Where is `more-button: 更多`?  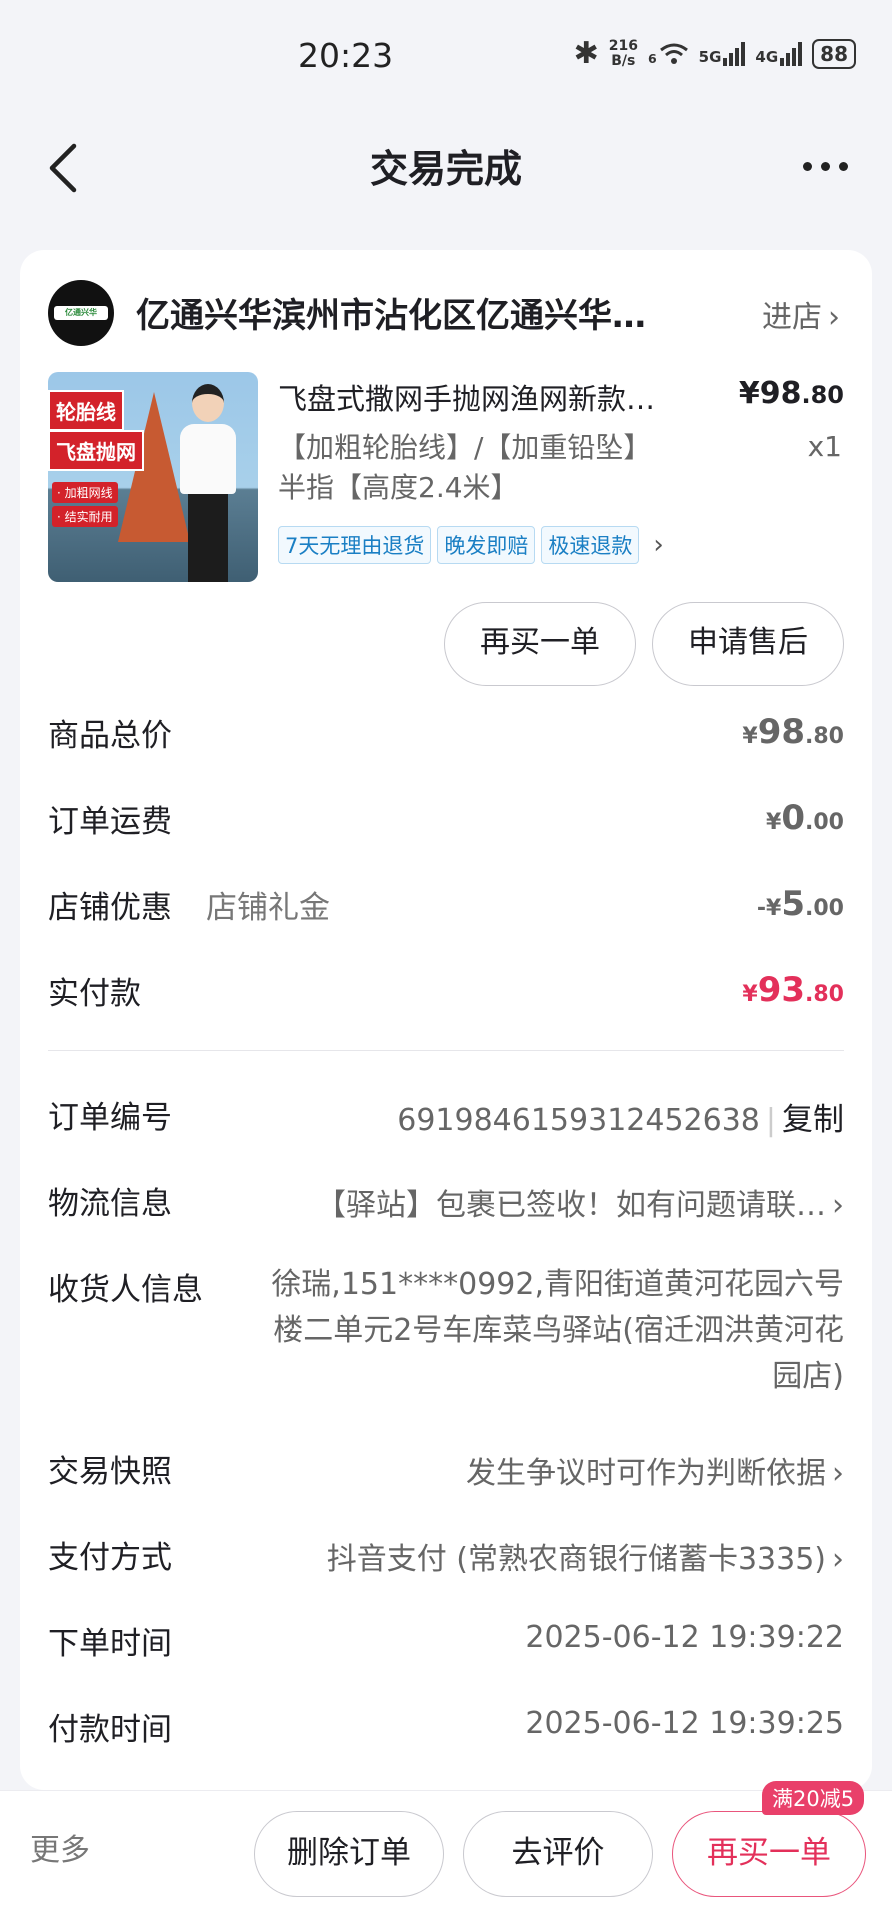 more-button: 更多 is located at coordinates (60, 1847).